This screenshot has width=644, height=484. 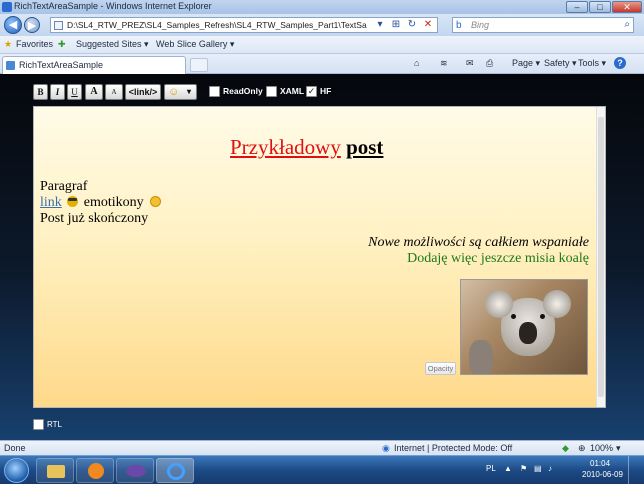 What do you see at coordinates (627, 24) in the screenshot?
I see `search-icon: ⌕` at bounding box center [627, 24].